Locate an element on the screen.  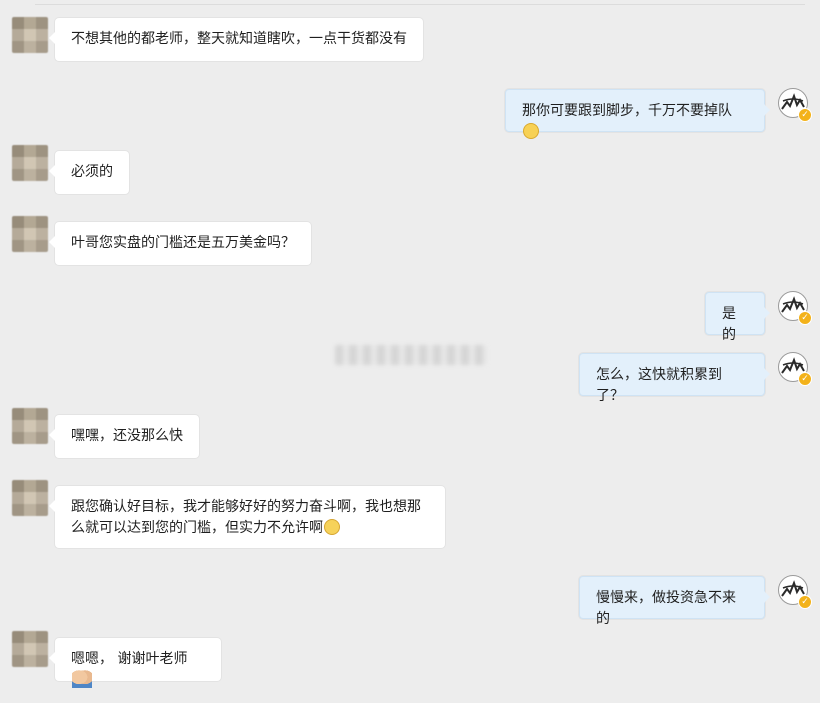
message-text: 是的 is located at coordinates (729, 324).